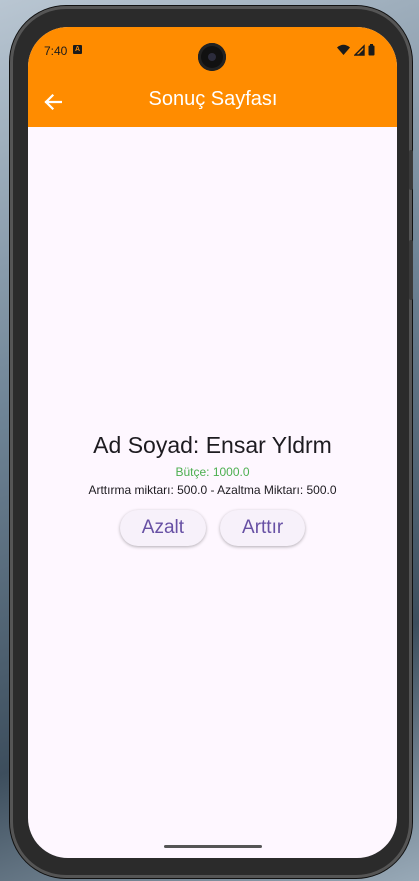 The image size is (419, 881). Describe the element at coordinates (371, 50) in the screenshot. I see `battery-icon` at that location.